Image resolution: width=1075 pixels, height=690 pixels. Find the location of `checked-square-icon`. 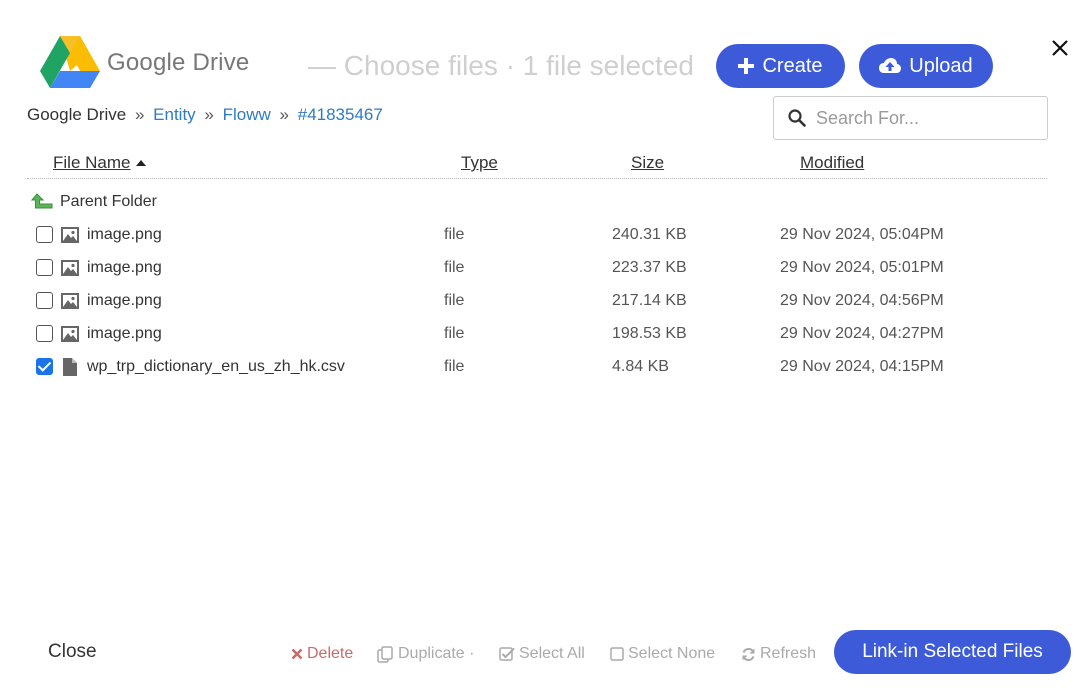

checked-square-icon is located at coordinates (507, 654).